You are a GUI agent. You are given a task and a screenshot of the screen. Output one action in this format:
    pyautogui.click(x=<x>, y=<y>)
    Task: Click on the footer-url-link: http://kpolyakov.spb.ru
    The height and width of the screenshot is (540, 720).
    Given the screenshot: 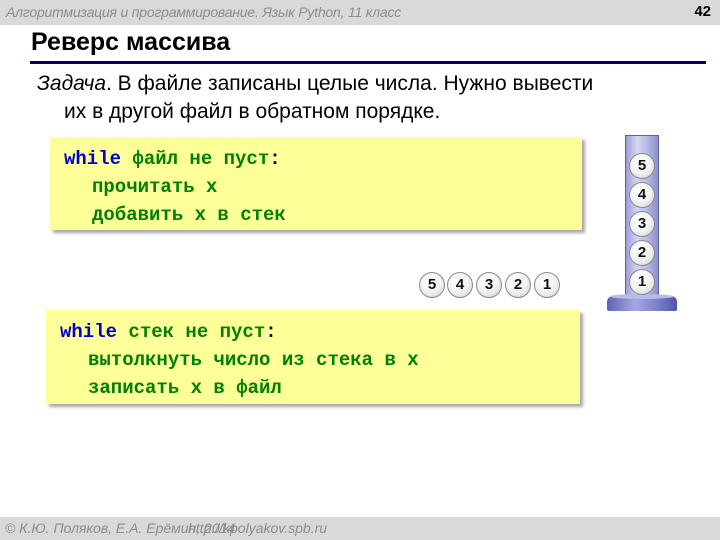 What is the action you would take?
    pyautogui.click(x=257, y=528)
    